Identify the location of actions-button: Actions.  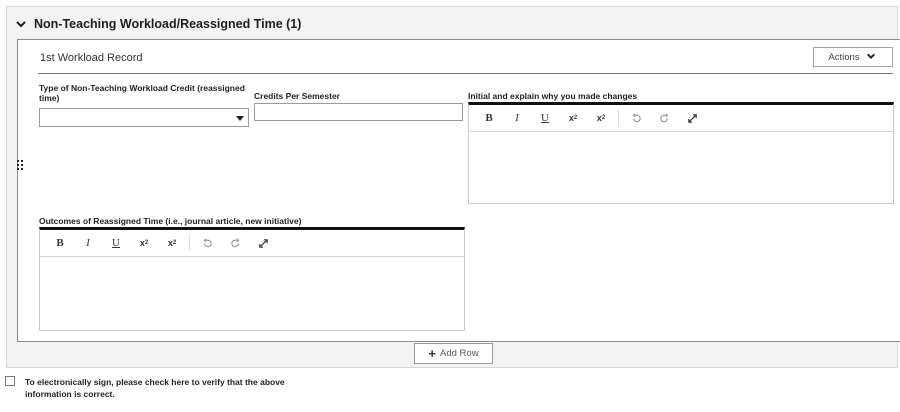
(853, 57).